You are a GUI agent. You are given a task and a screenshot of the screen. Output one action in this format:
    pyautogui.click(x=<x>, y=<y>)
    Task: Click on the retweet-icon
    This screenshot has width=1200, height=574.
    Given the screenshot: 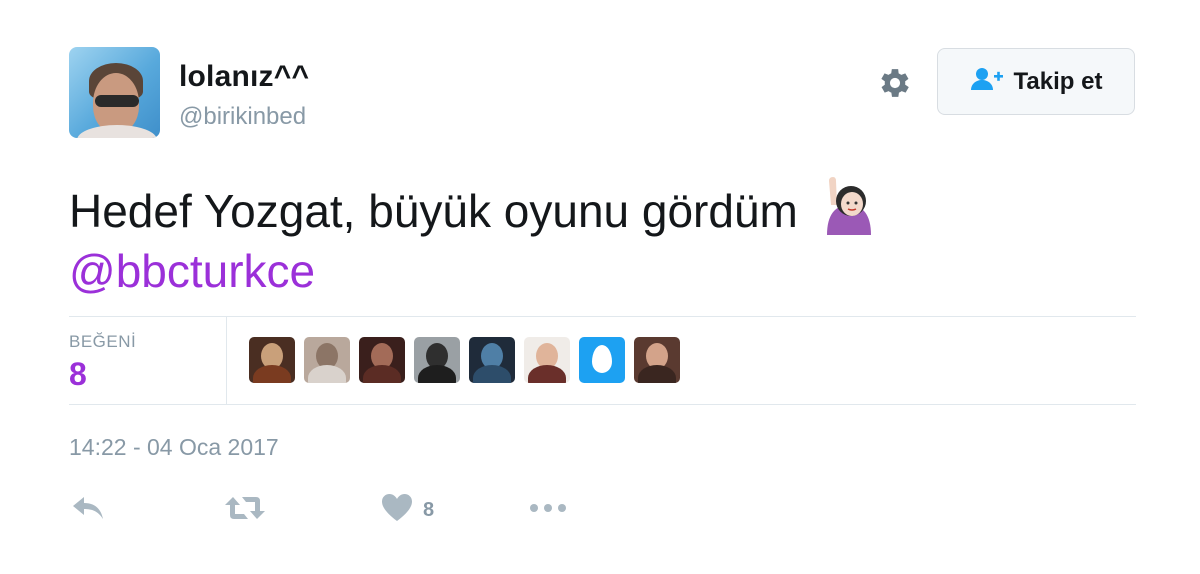 What is the action you would take?
    pyautogui.click(x=245, y=510)
    